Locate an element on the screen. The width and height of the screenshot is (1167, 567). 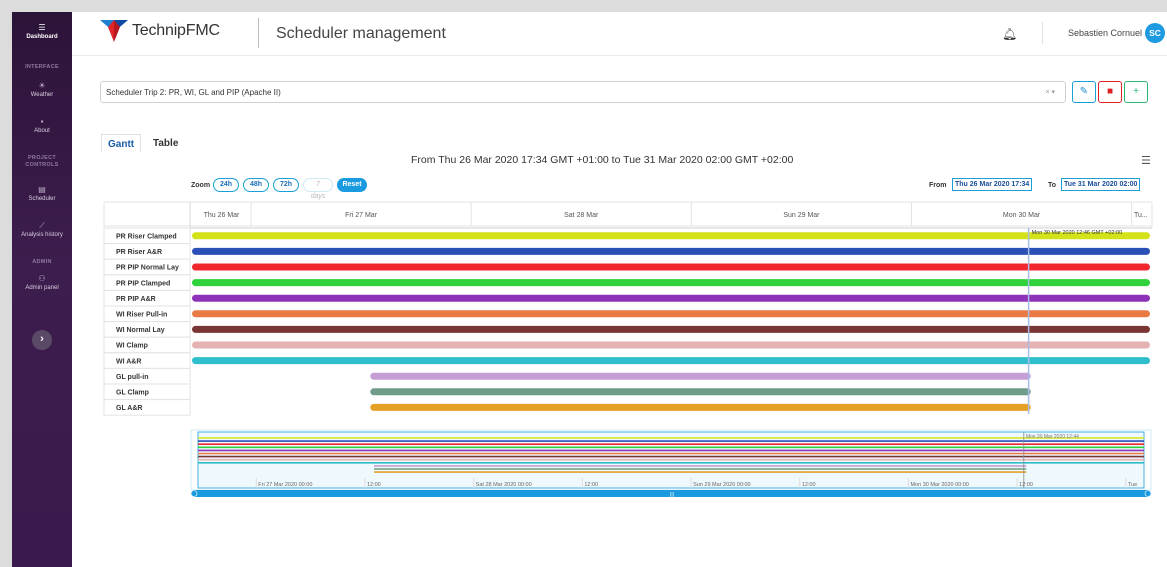
task-label: PR Riser Clamped is located at coordinates (146, 237).